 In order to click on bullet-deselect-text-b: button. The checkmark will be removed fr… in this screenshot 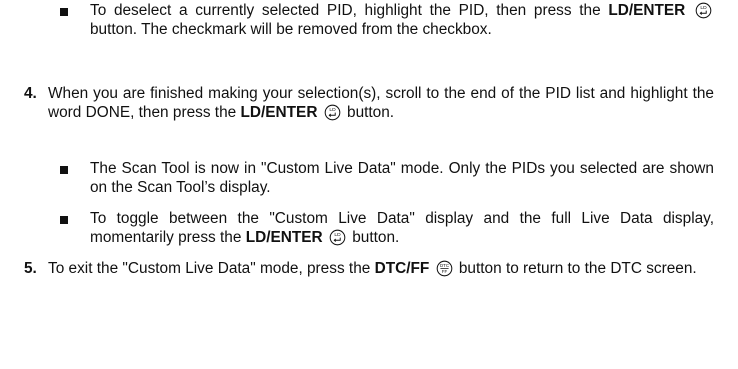, I will do `click(291, 29)`.